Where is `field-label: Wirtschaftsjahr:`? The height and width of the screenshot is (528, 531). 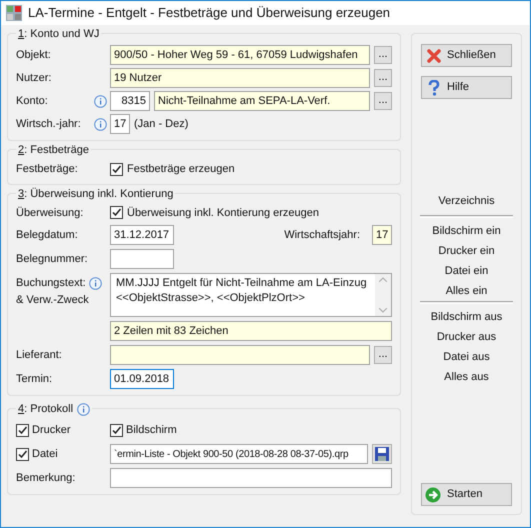
field-label: Wirtschaftsjahr: is located at coordinates (322, 235).